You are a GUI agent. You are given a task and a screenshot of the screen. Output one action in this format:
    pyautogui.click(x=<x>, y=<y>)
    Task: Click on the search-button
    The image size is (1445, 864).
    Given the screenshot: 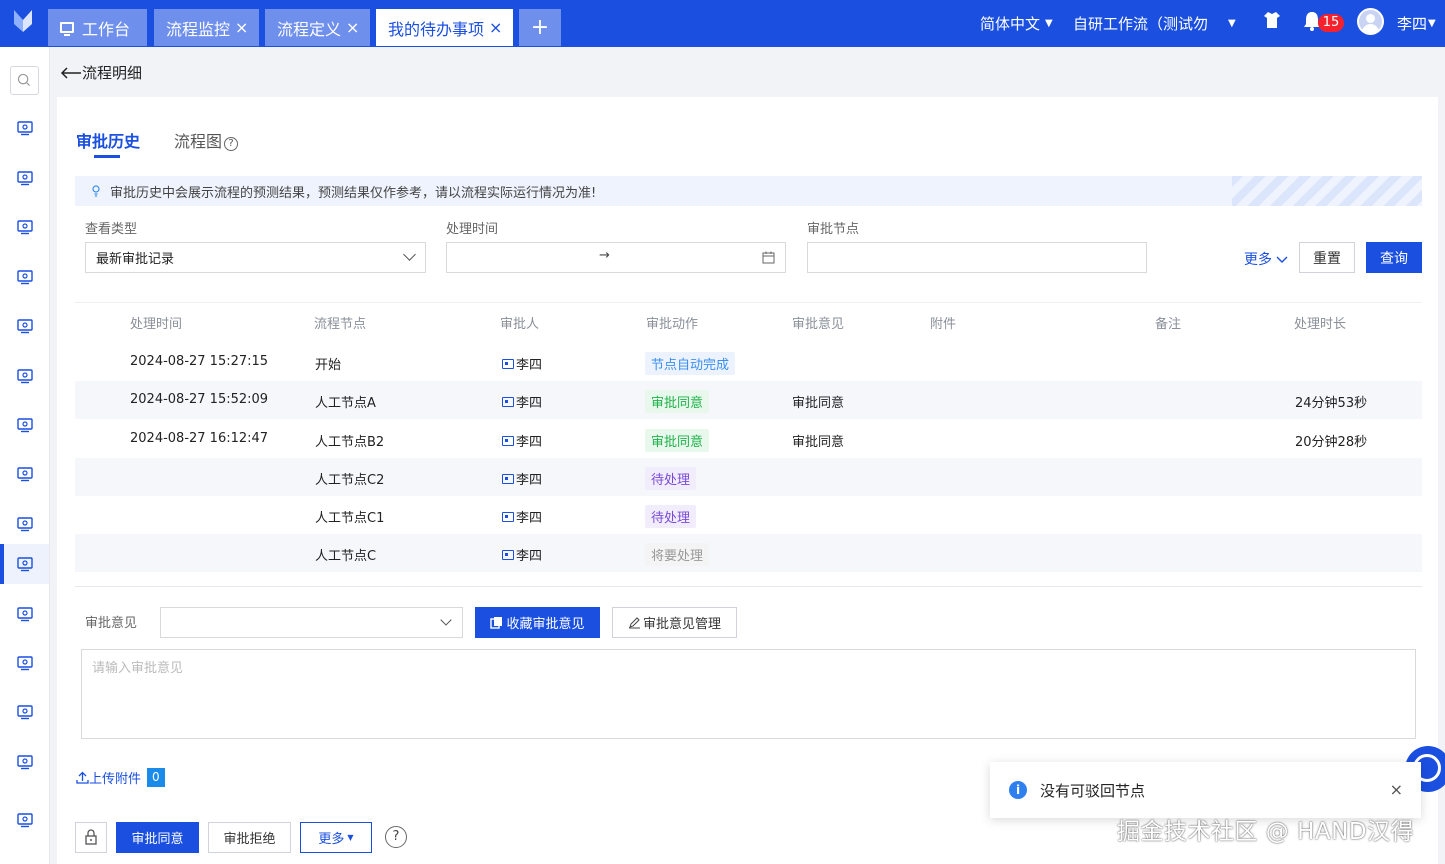 What is the action you would take?
    pyautogui.click(x=24, y=80)
    